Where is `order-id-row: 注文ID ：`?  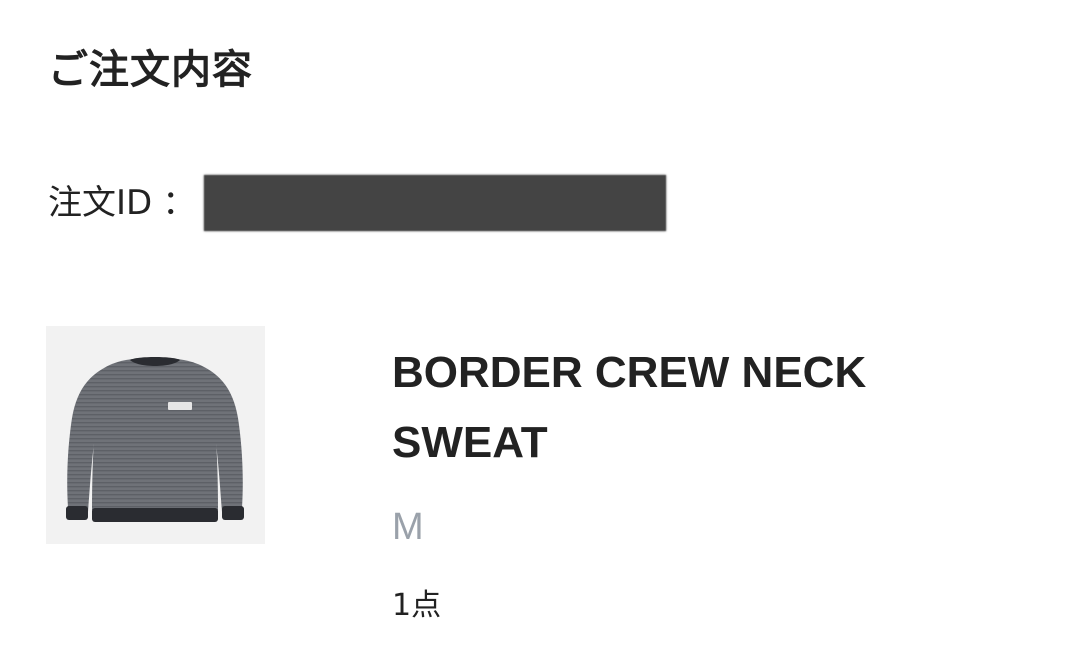 order-id-row: 注文ID ： is located at coordinates (357, 203).